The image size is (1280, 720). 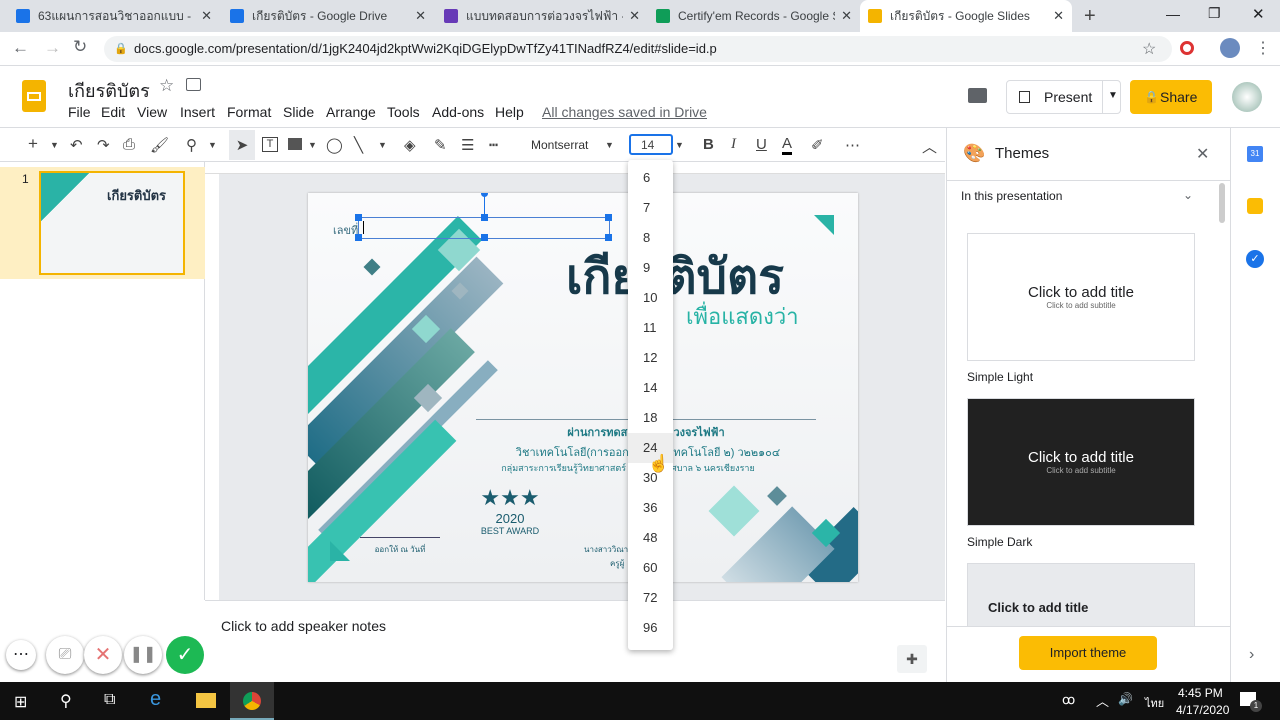 I want to click on new-tab-button: +, so click(x=1090, y=16).